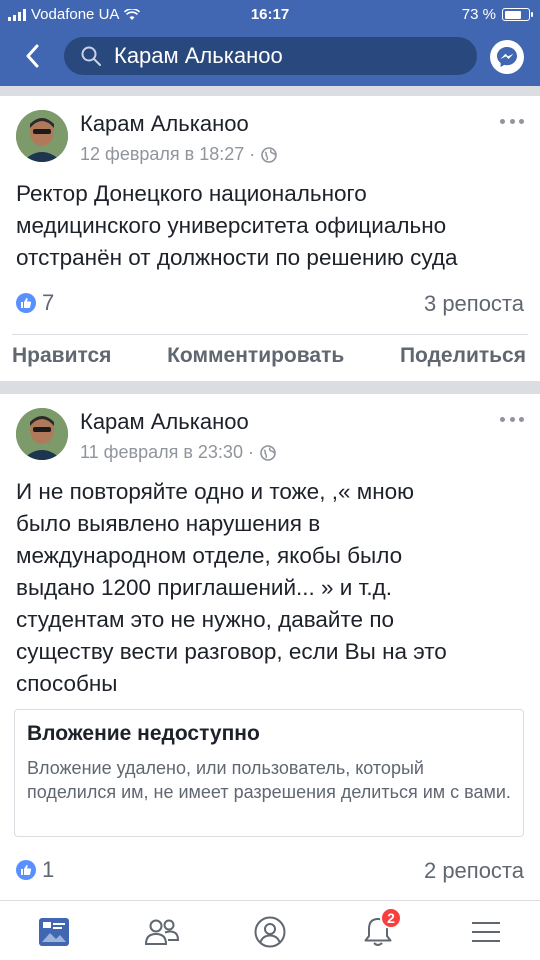  I want to click on menu-icon, so click(486, 932).